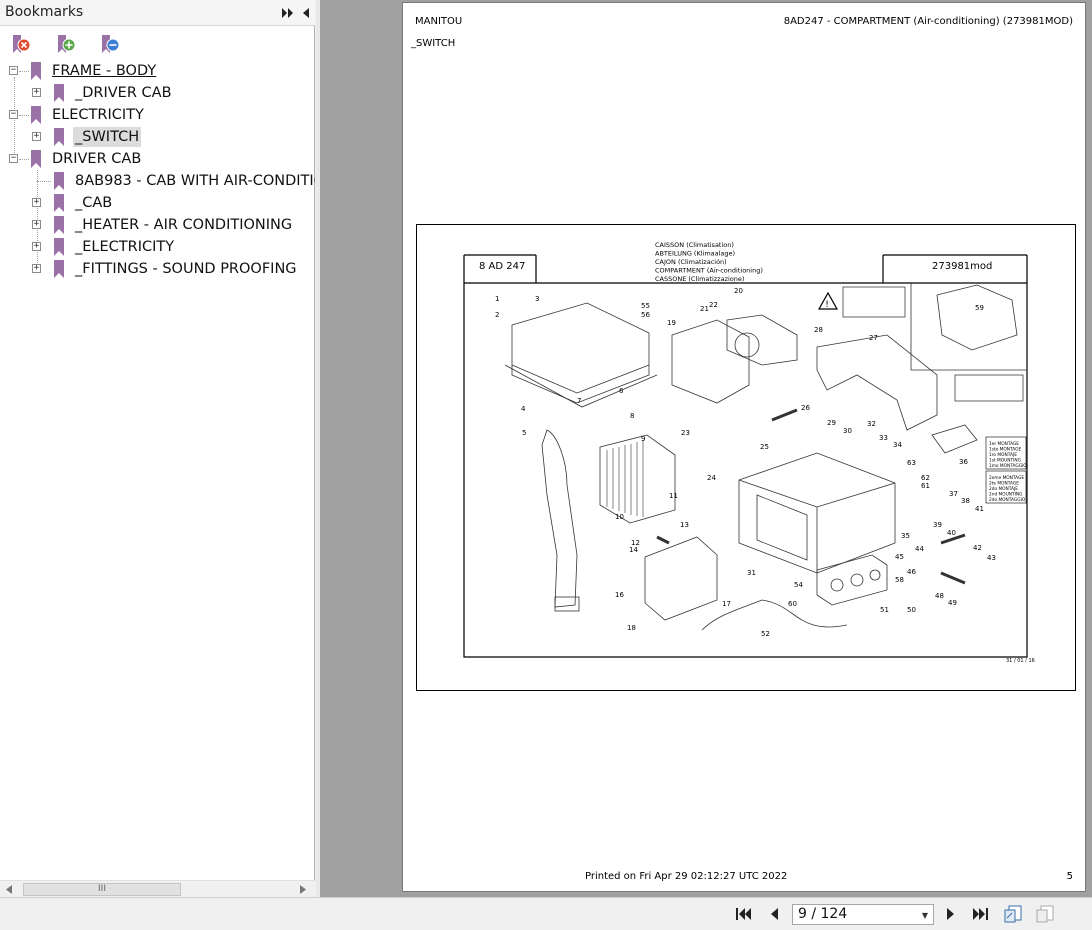 The height and width of the screenshot is (930, 1092). I want to click on scroll-left-icon, so click(9, 889).